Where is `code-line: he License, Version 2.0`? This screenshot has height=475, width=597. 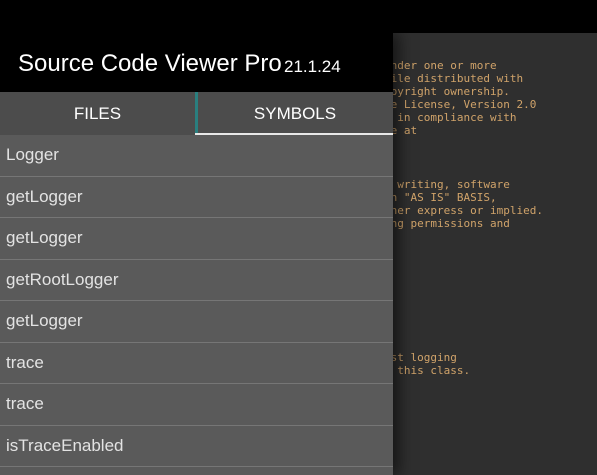 code-line: he License, Version 2.0 is located at coordinates (460, 104).